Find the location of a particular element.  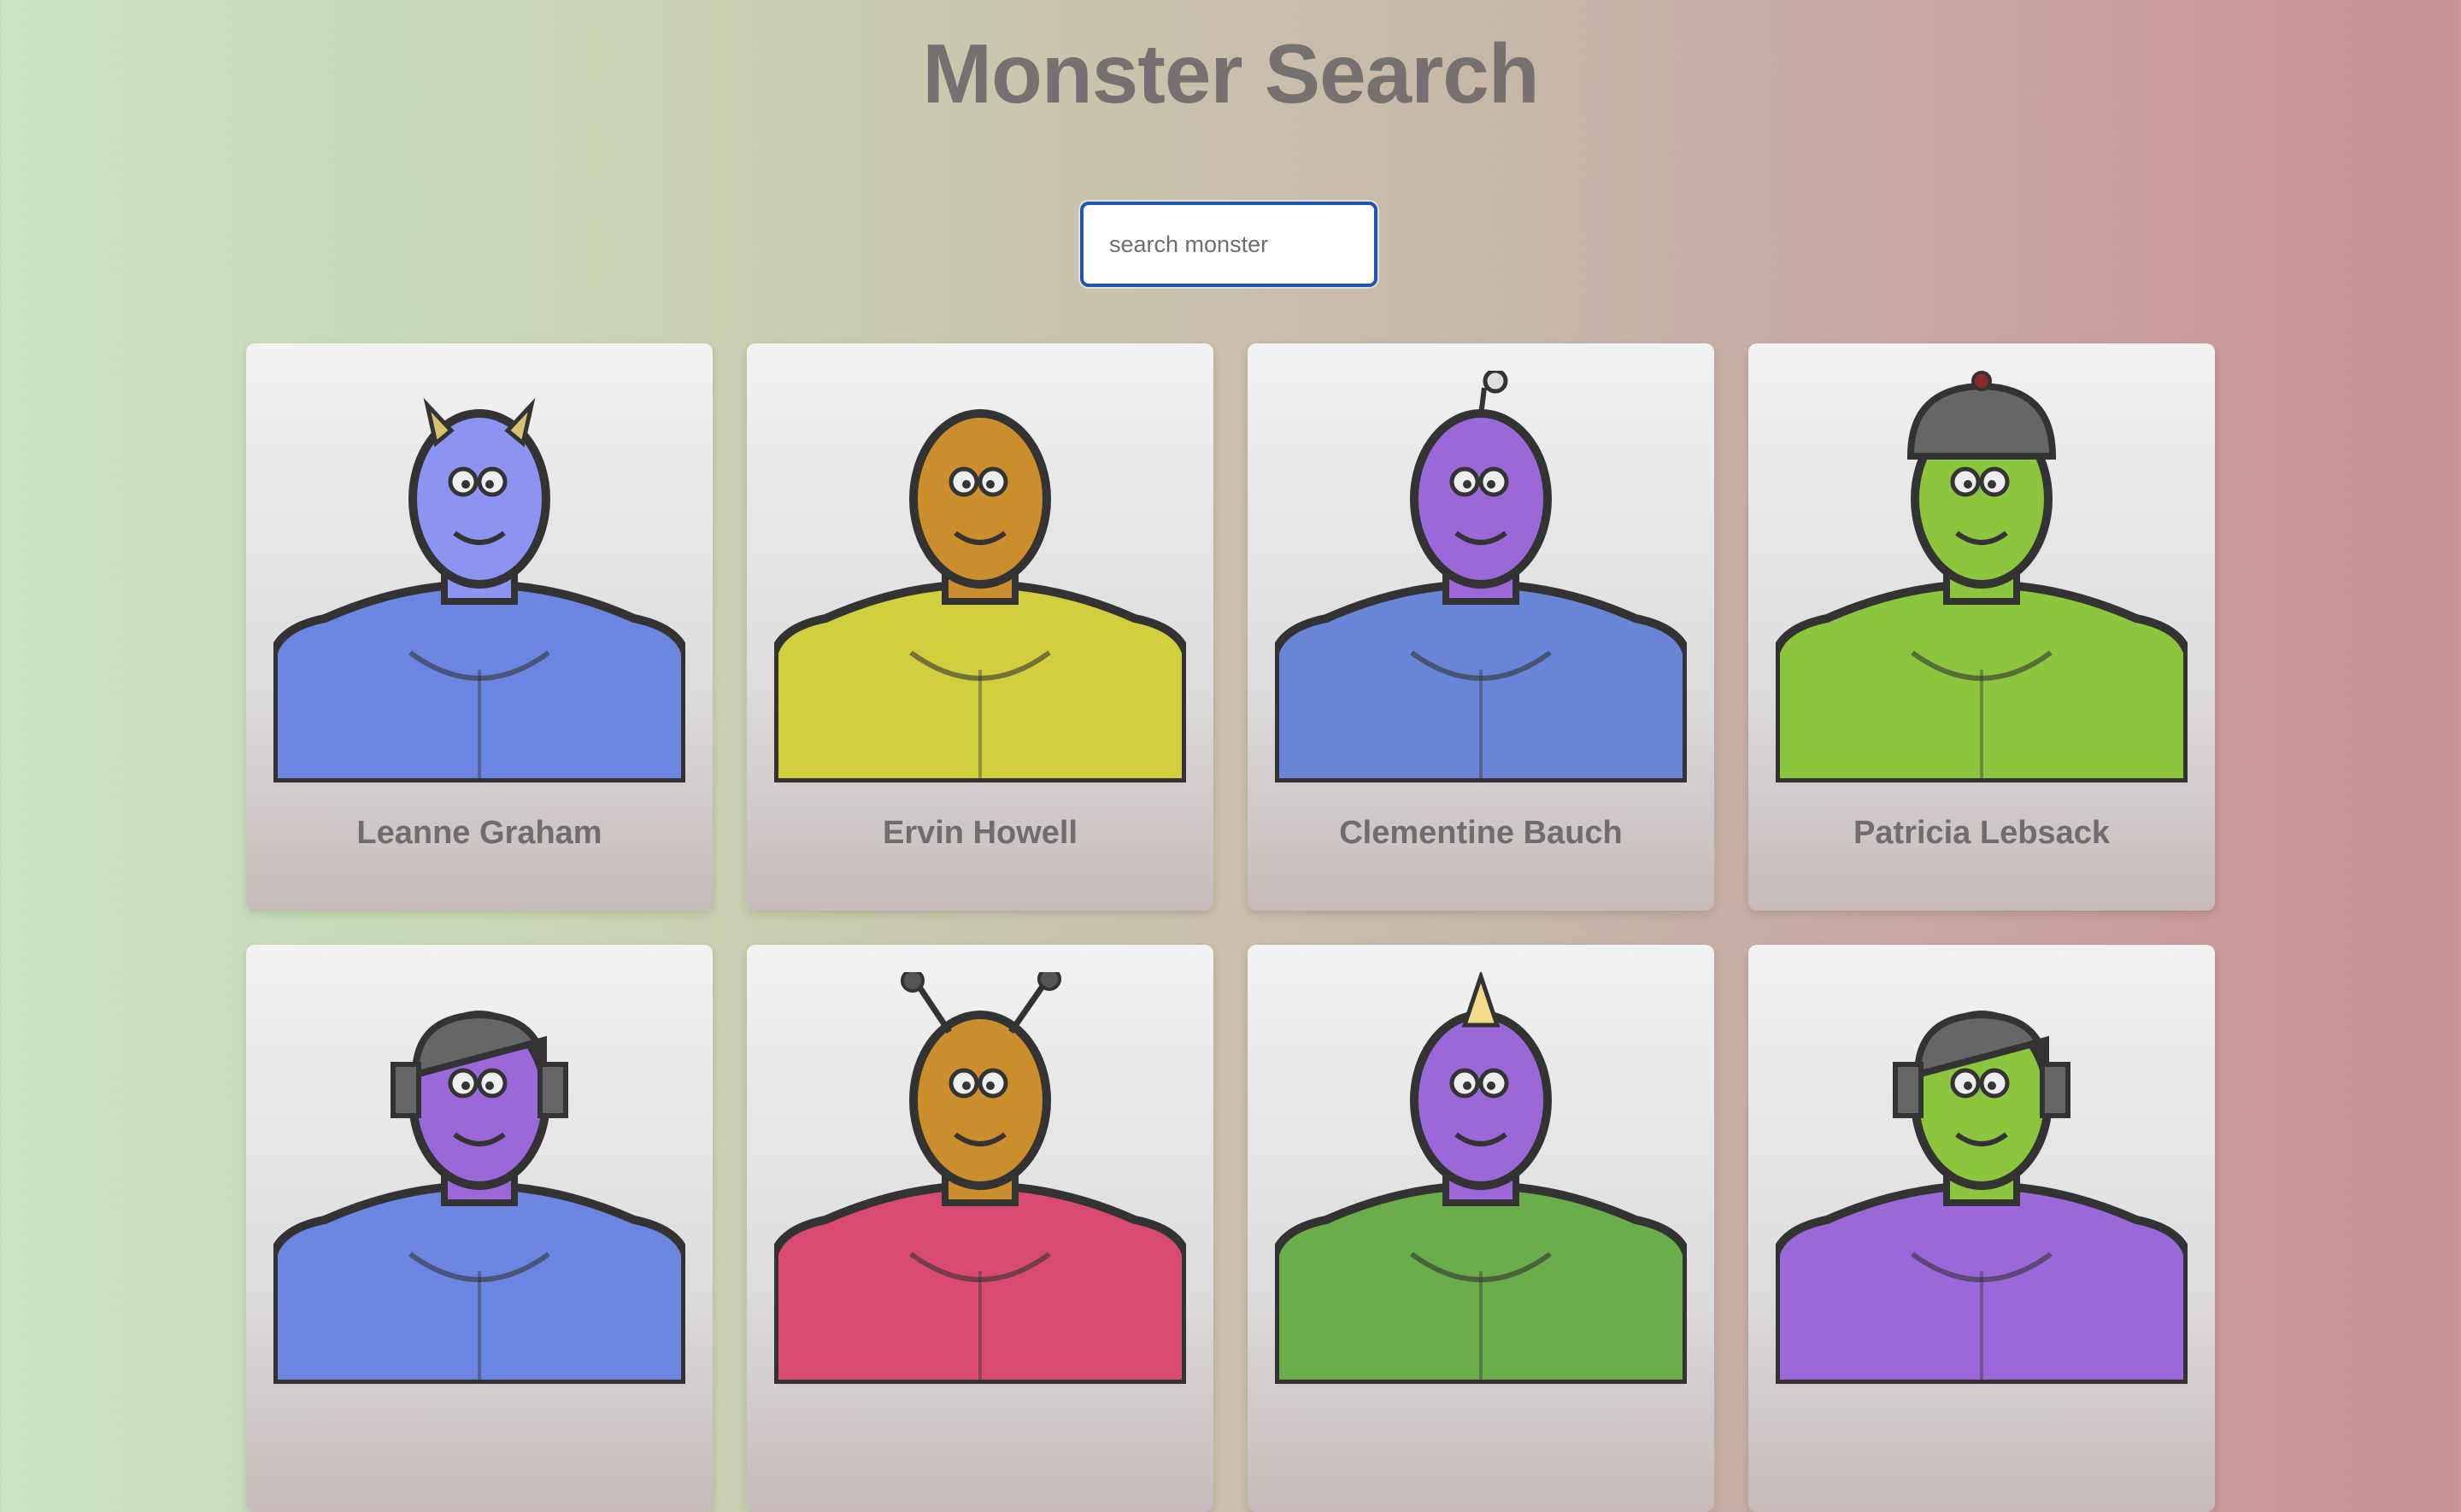

monster-card: Leanne Graham is located at coordinates (479, 627).